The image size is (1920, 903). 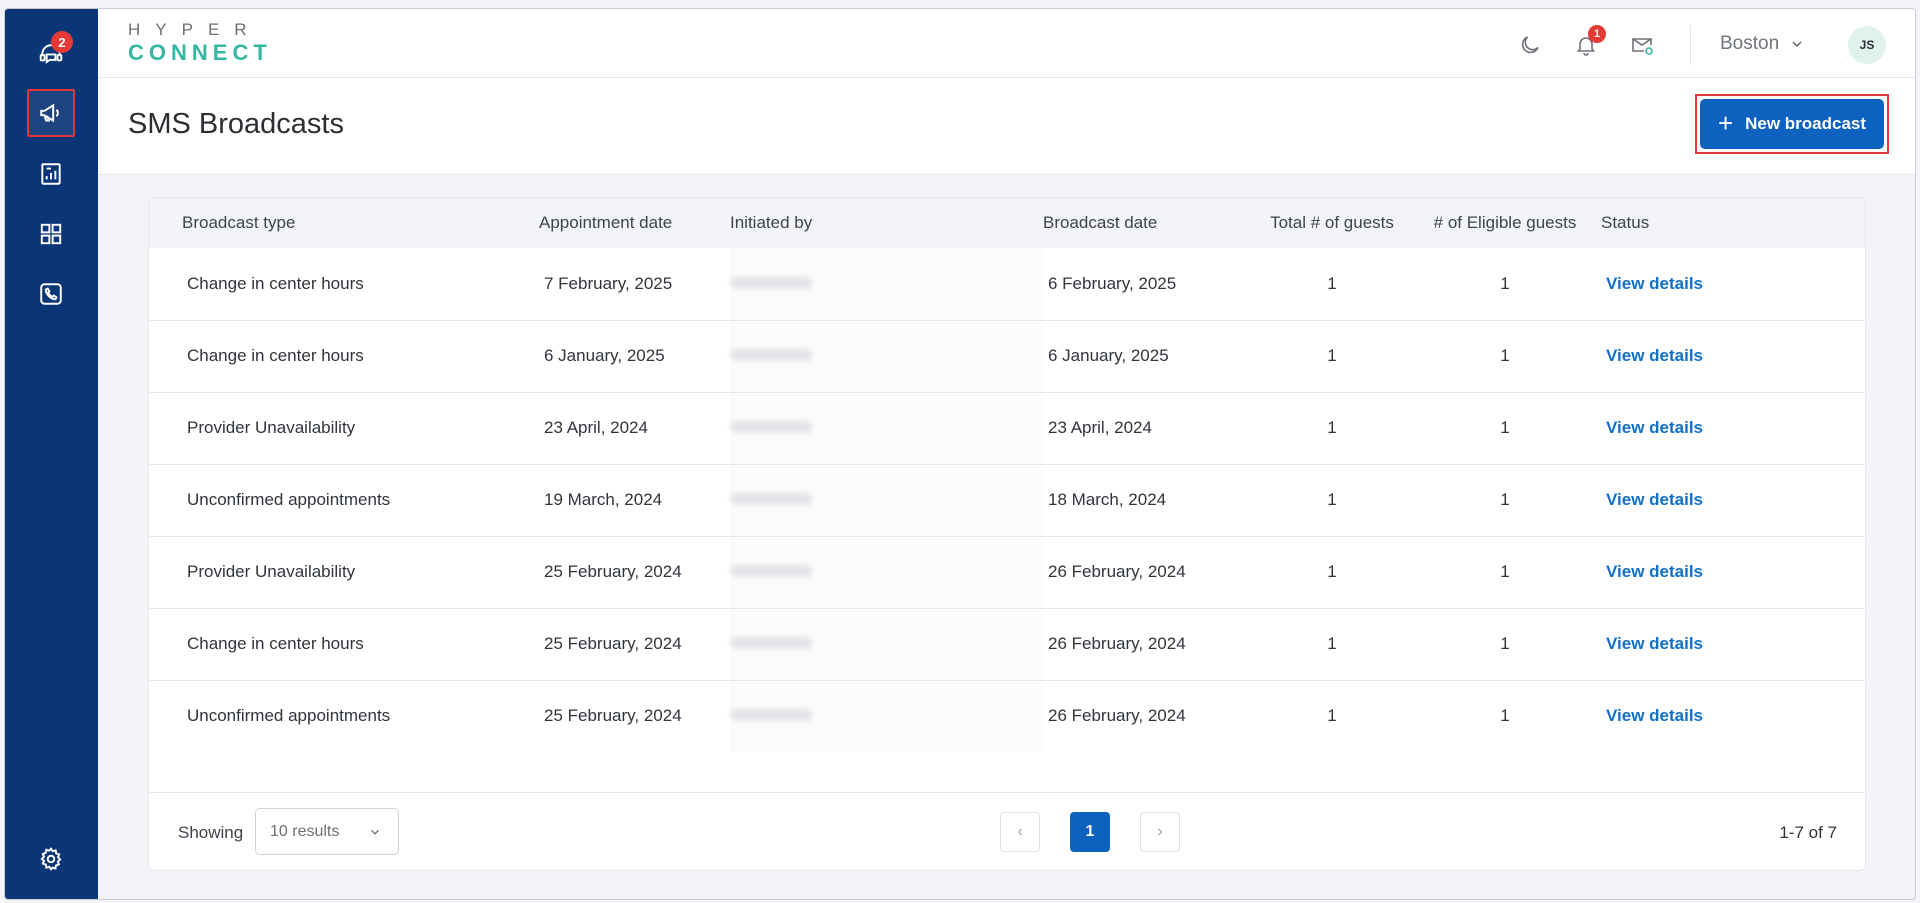 What do you see at coordinates (239, 222) in the screenshot?
I see `column-header-broadcast-type: Broadcast type` at bounding box center [239, 222].